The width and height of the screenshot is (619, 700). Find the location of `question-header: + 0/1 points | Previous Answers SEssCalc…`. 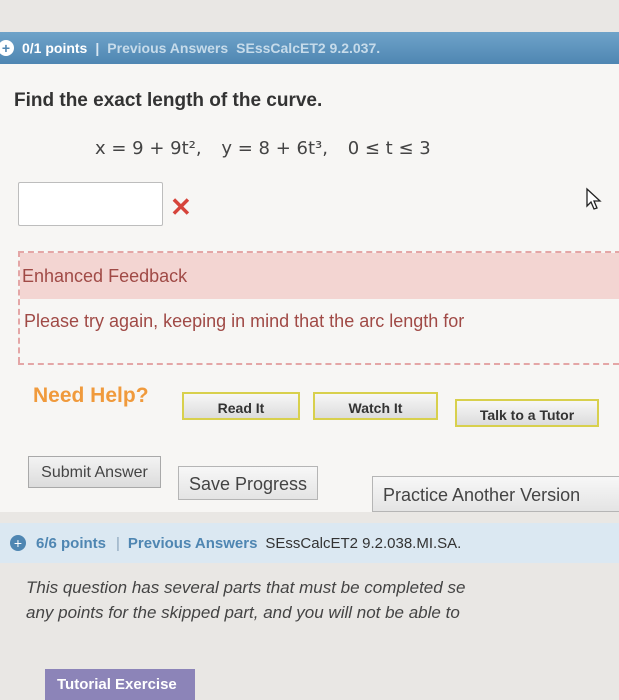

question-header: + 0/1 points | Previous Answers SEssCalc… is located at coordinates (309, 48).